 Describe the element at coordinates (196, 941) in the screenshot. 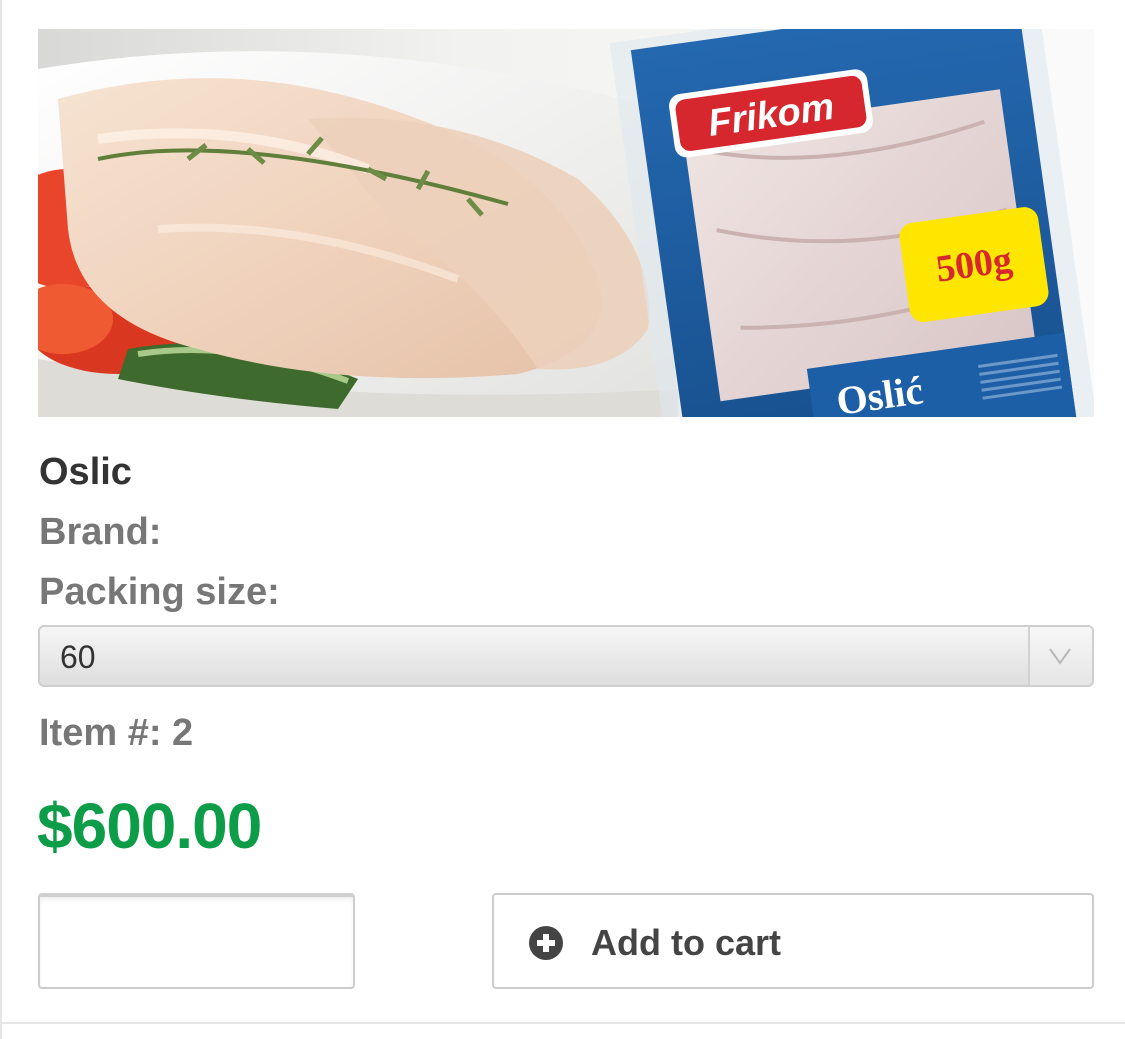

I see `quantity-input` at that location.